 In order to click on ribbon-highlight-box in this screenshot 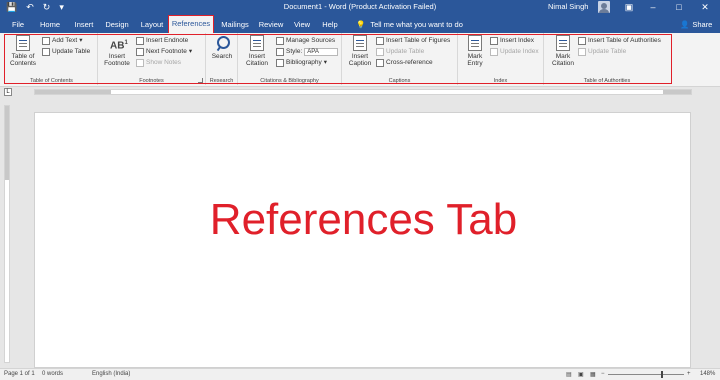, I will do `click(338, 59)`.